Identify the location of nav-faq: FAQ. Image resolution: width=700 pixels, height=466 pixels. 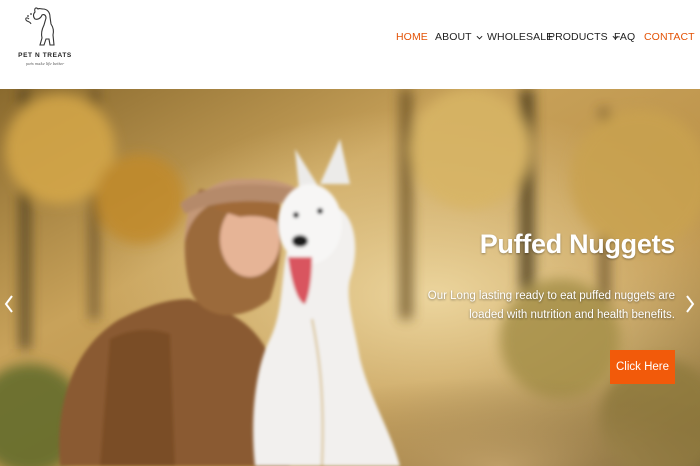
(624, 37).